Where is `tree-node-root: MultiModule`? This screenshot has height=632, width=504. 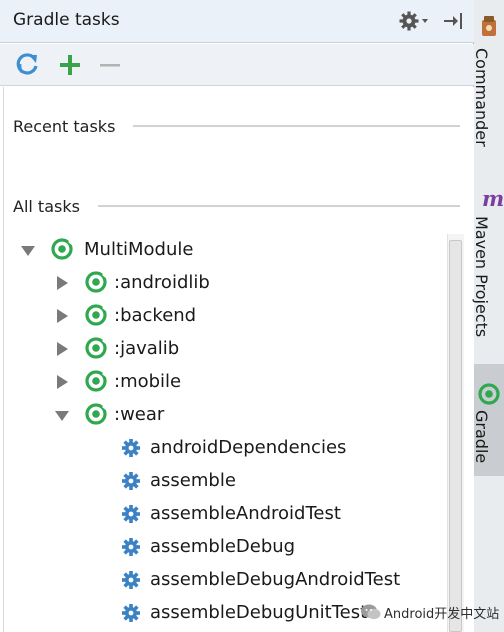
tree-node-root: MultiModule is located at coordinates (228, 250).